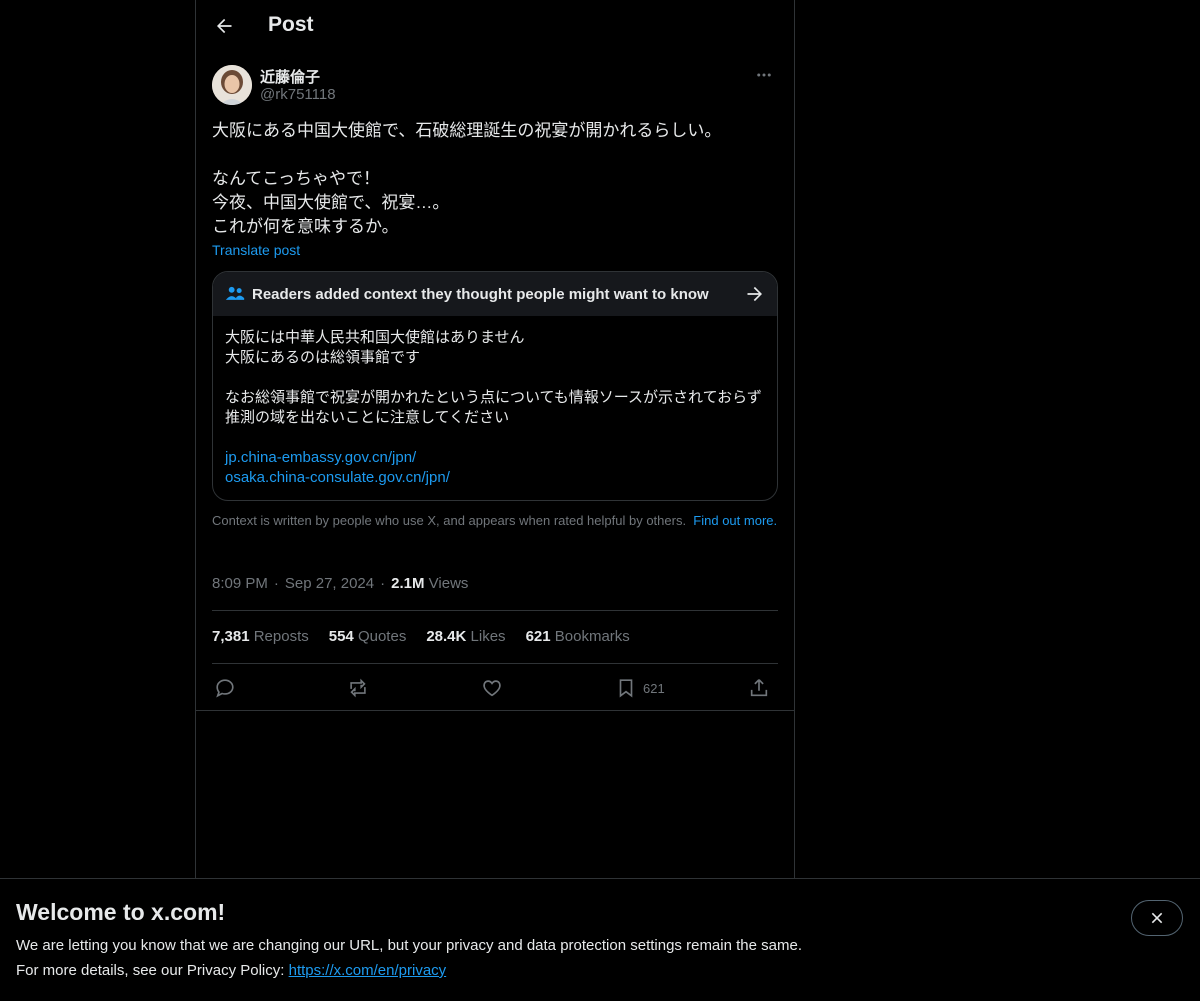 The height and width of the screenshot is (1001, 1200). Describe the element at coordinates (408, 583) in the screenshot. I see `views-count: 2.1M` at that location.